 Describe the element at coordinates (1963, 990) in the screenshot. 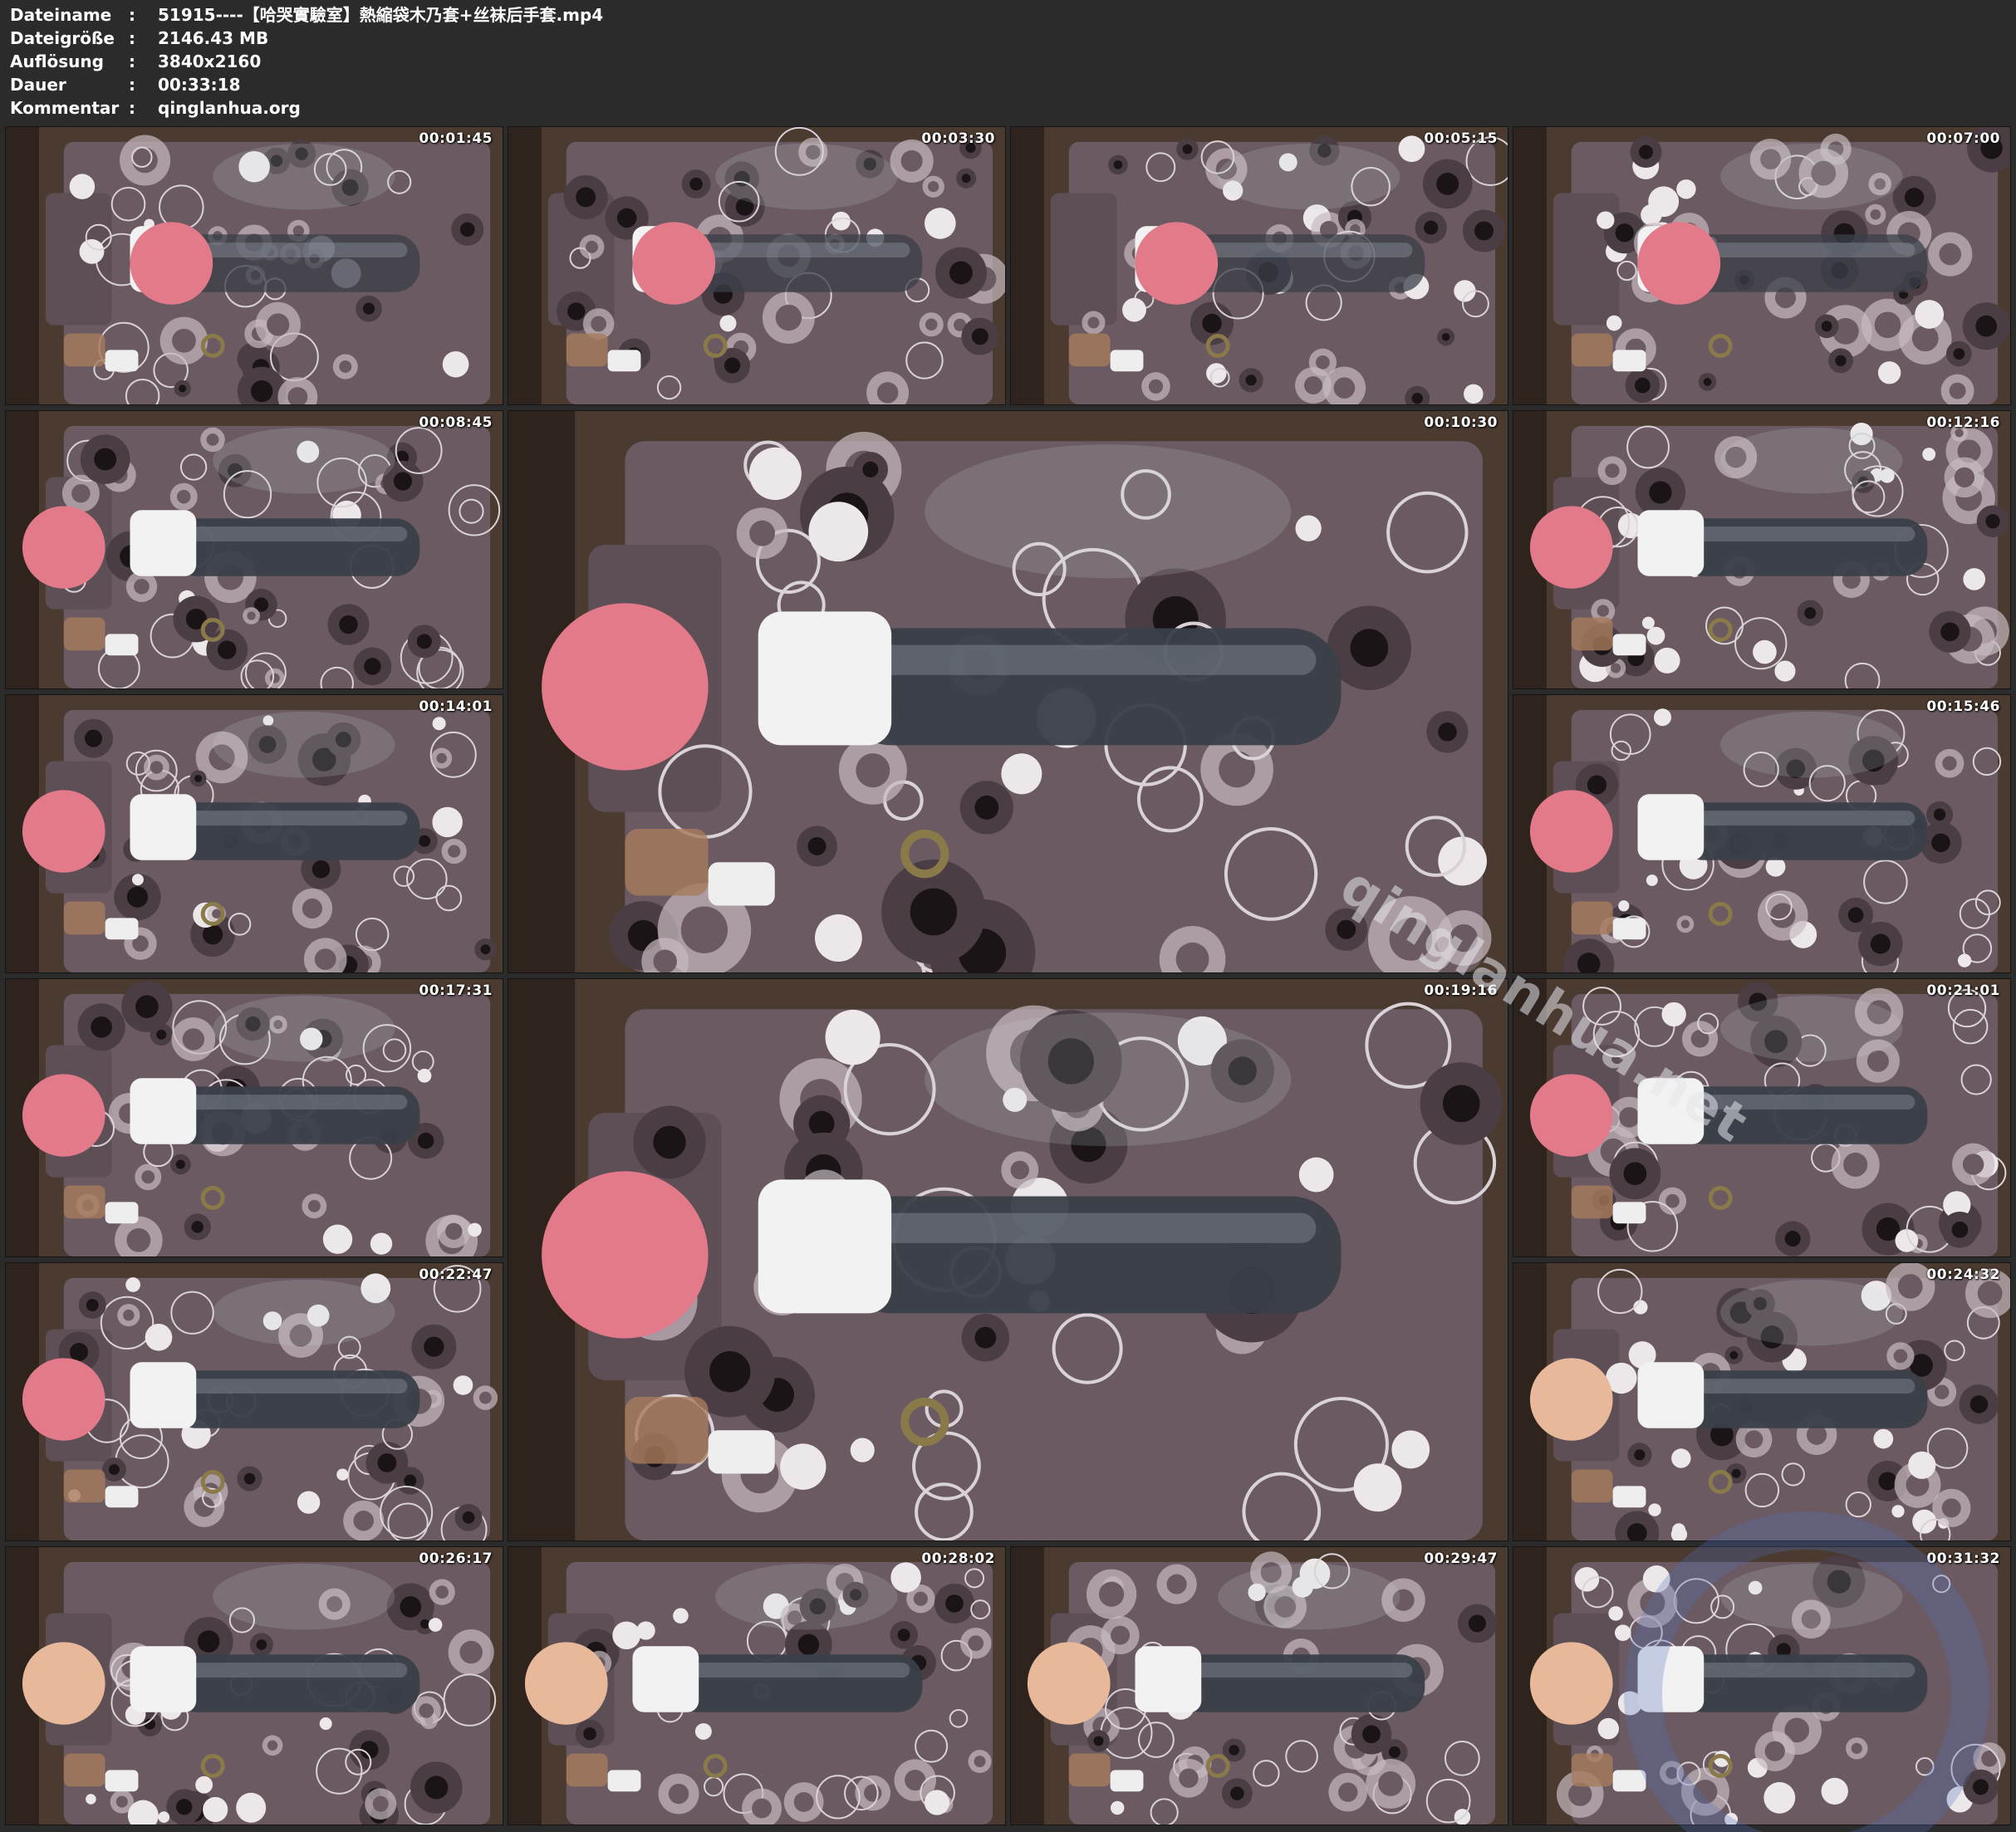

I see `timestamp: 00:21:01` at that location.